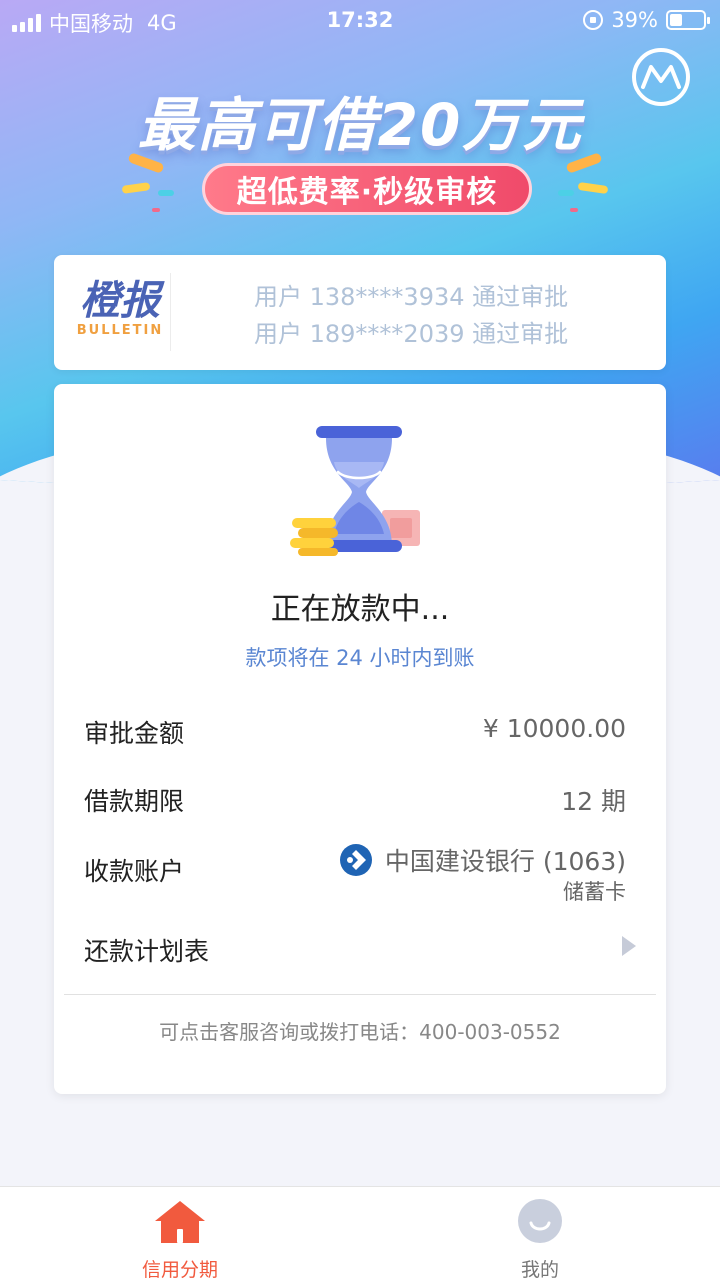  What do you see at coordinates (134, 733) in the screenshot?
I see `amount-label: 审批金额` at bounding box center [134, 733].